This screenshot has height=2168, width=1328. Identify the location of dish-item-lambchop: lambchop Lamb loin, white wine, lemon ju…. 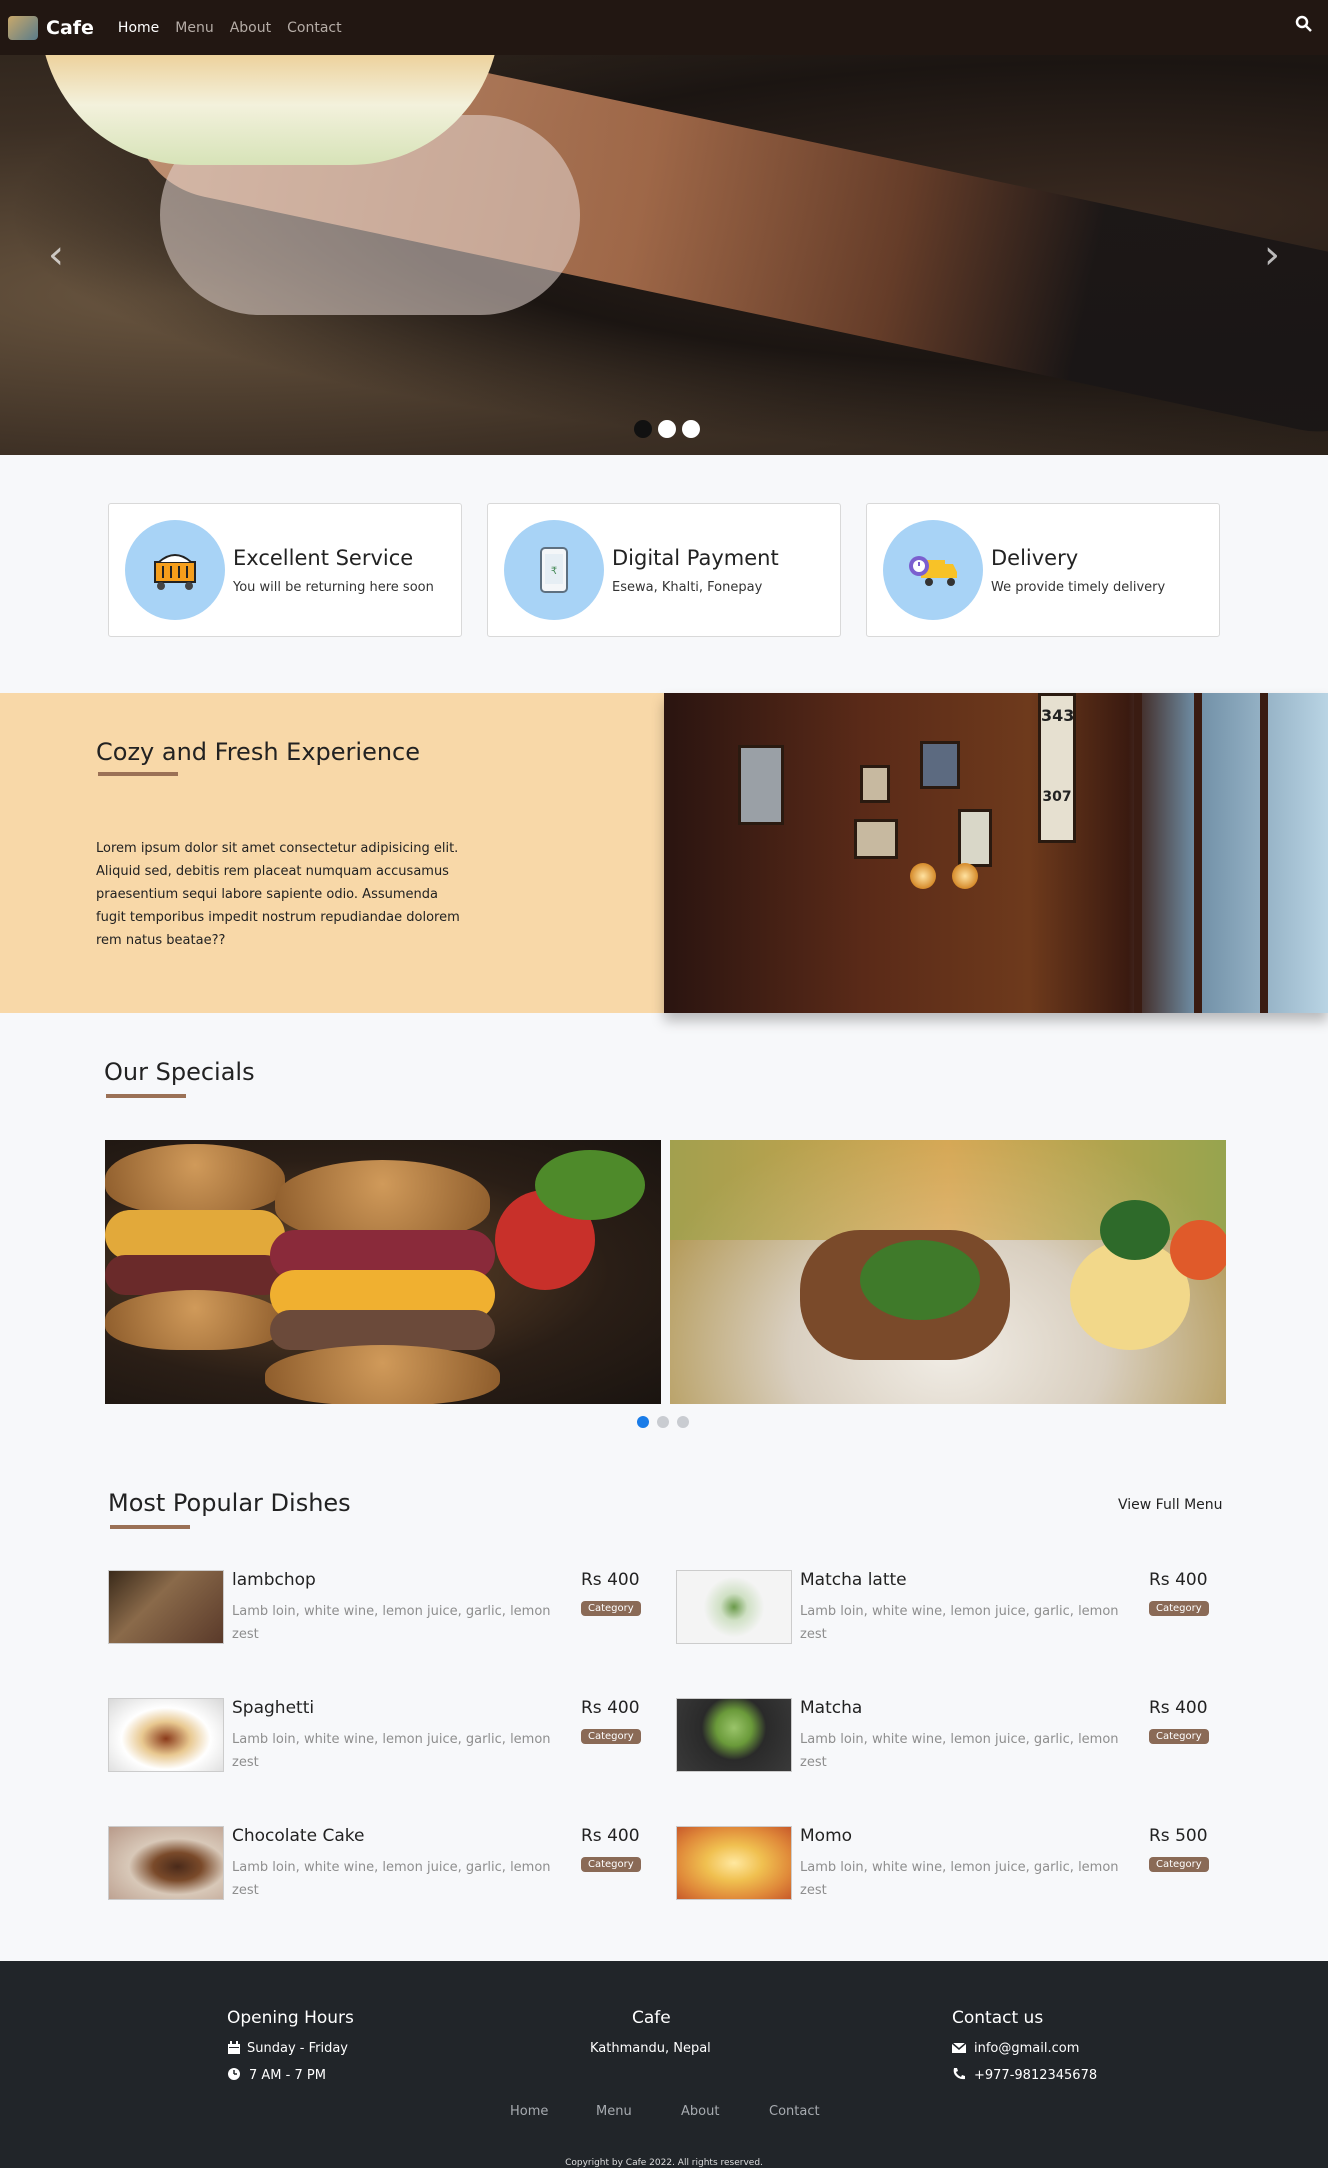
(374, 1615).